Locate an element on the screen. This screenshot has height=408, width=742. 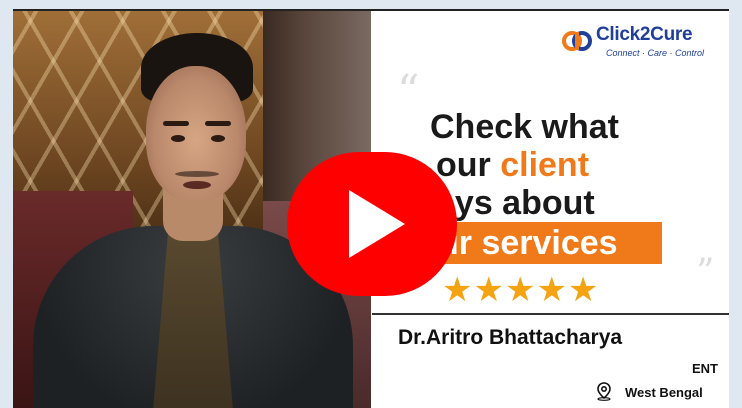
person-brow-right is located at coordinates (218, 123).